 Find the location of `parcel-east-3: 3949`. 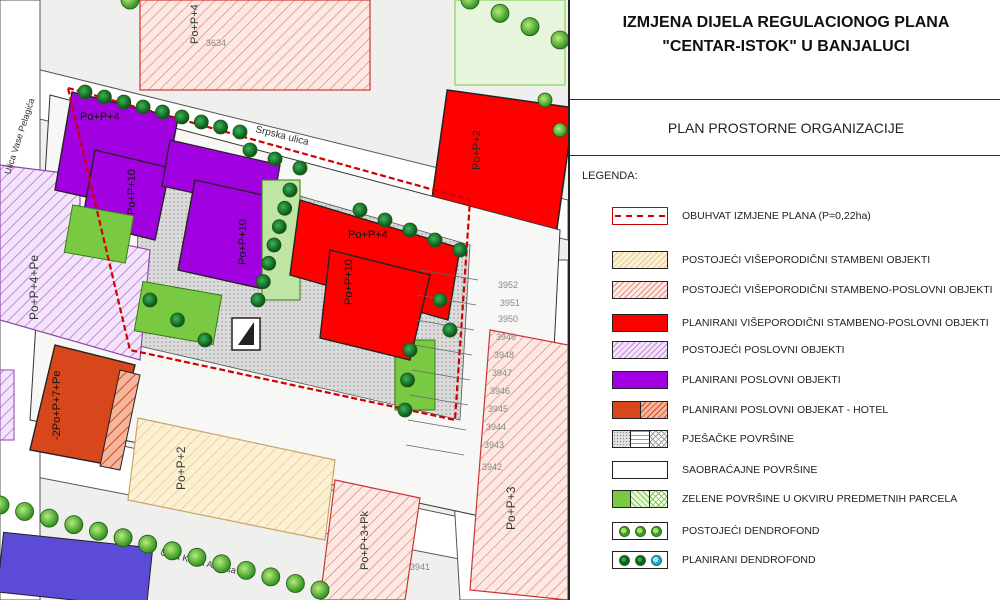

parcel-east-3: 3949 is located at coordinates (506, 337).